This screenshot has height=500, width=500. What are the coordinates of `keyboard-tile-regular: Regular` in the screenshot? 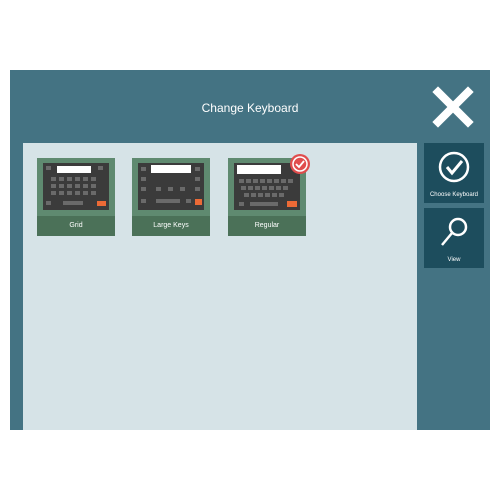 It's located at (269, 195).